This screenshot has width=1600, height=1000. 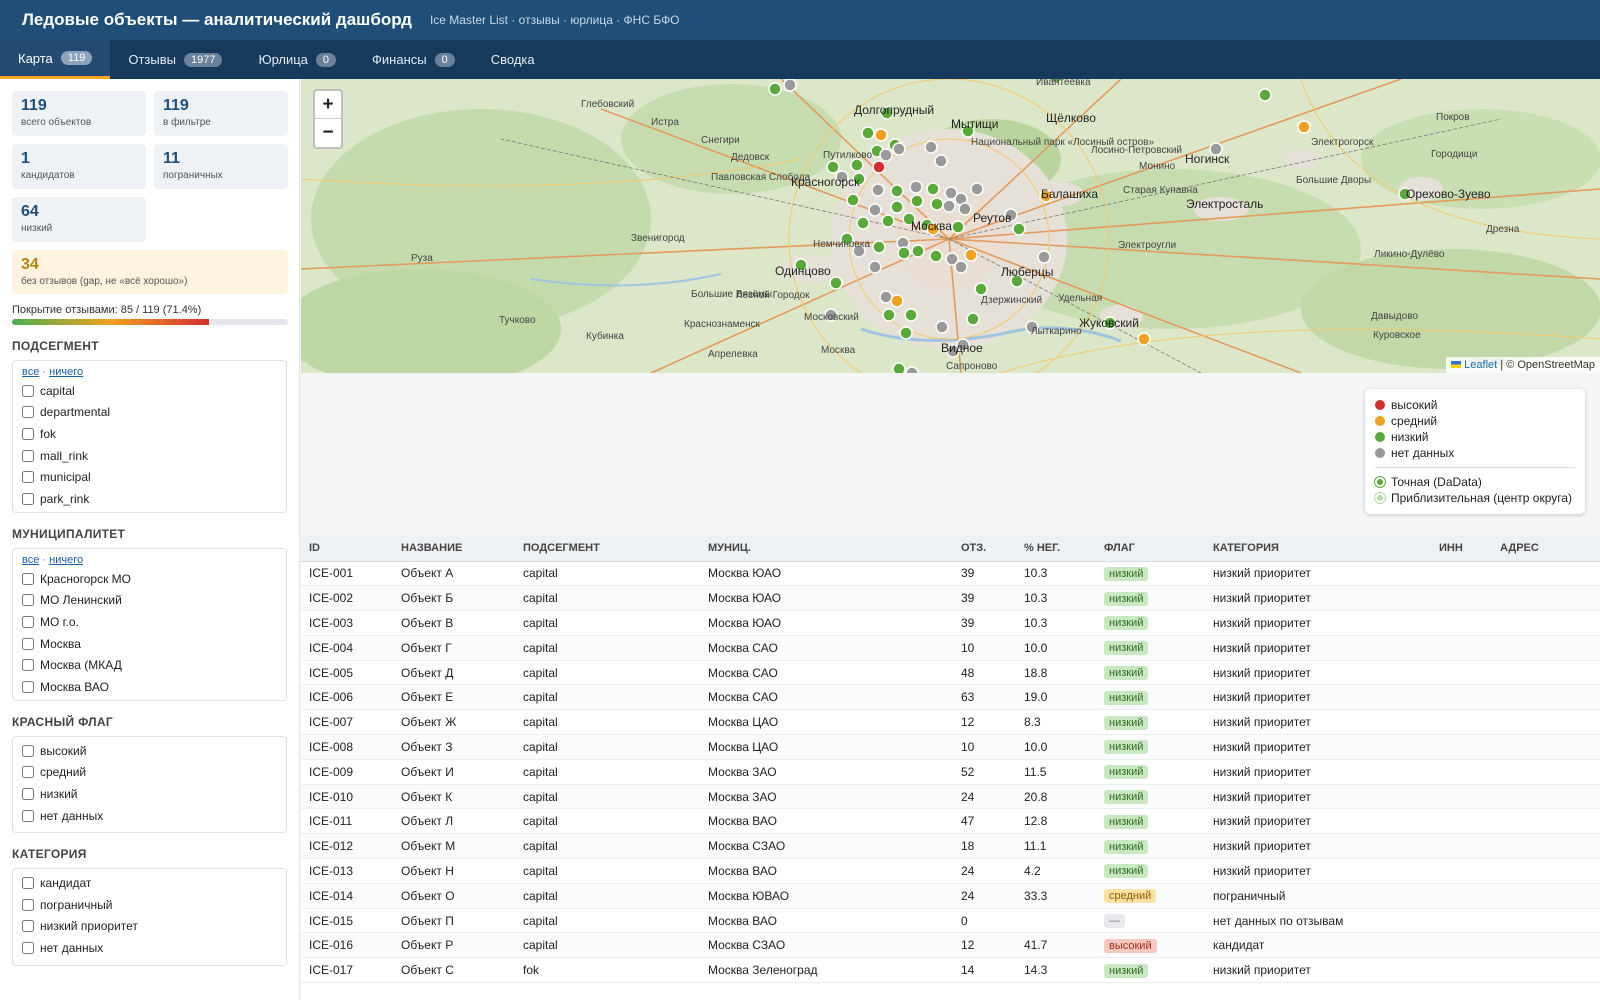 I want to click on tab-item: Сводка, so click(x=513, y=59).